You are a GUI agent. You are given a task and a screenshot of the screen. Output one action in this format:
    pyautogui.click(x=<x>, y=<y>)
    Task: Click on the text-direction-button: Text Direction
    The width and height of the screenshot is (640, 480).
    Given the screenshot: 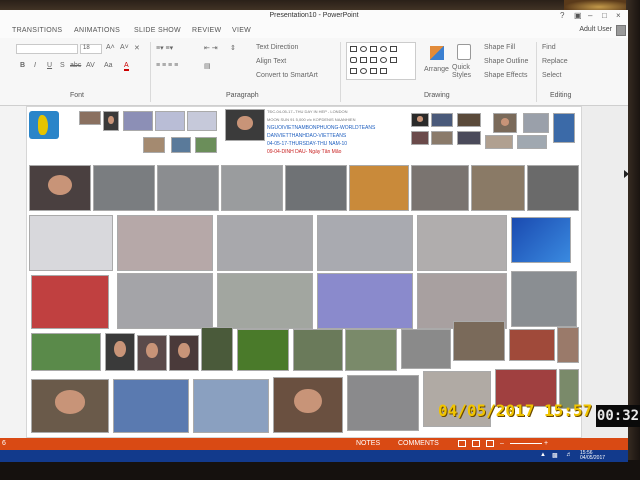 What is the action you would take?
    pyautogui.click(x=277, y=47)
    